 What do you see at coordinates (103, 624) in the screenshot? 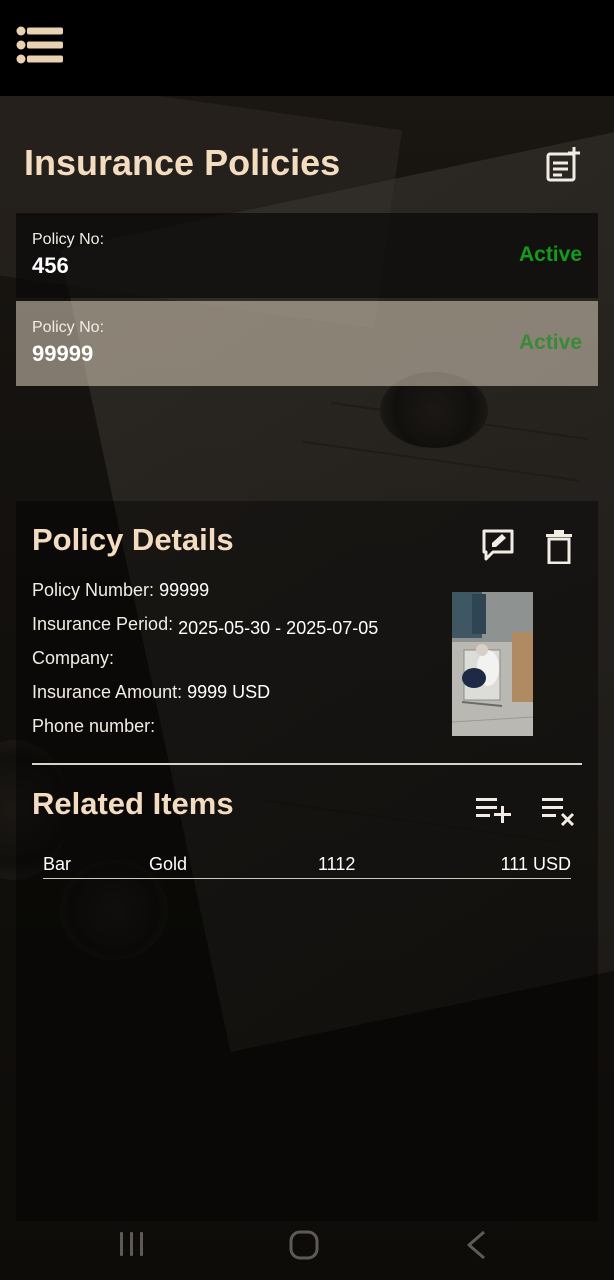
I see `field-label: Insurance Period:` at bounding box center [103, 624].